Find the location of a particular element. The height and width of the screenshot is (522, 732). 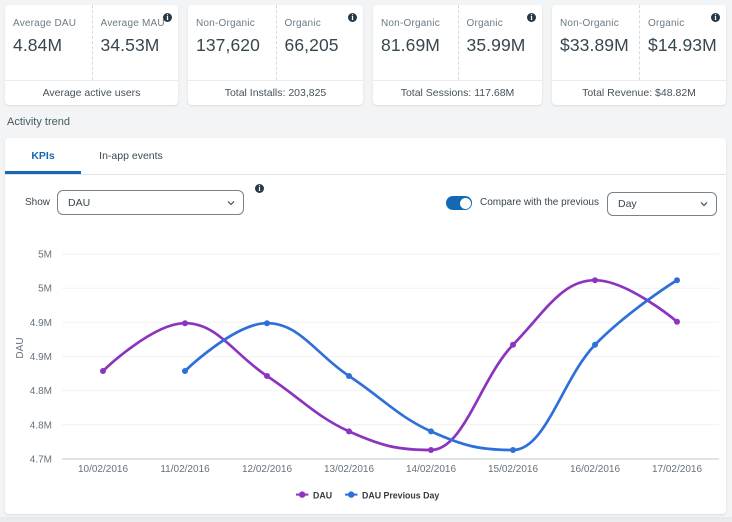

svg-text: DAU Previous Day is located at coordinates (400, 495).